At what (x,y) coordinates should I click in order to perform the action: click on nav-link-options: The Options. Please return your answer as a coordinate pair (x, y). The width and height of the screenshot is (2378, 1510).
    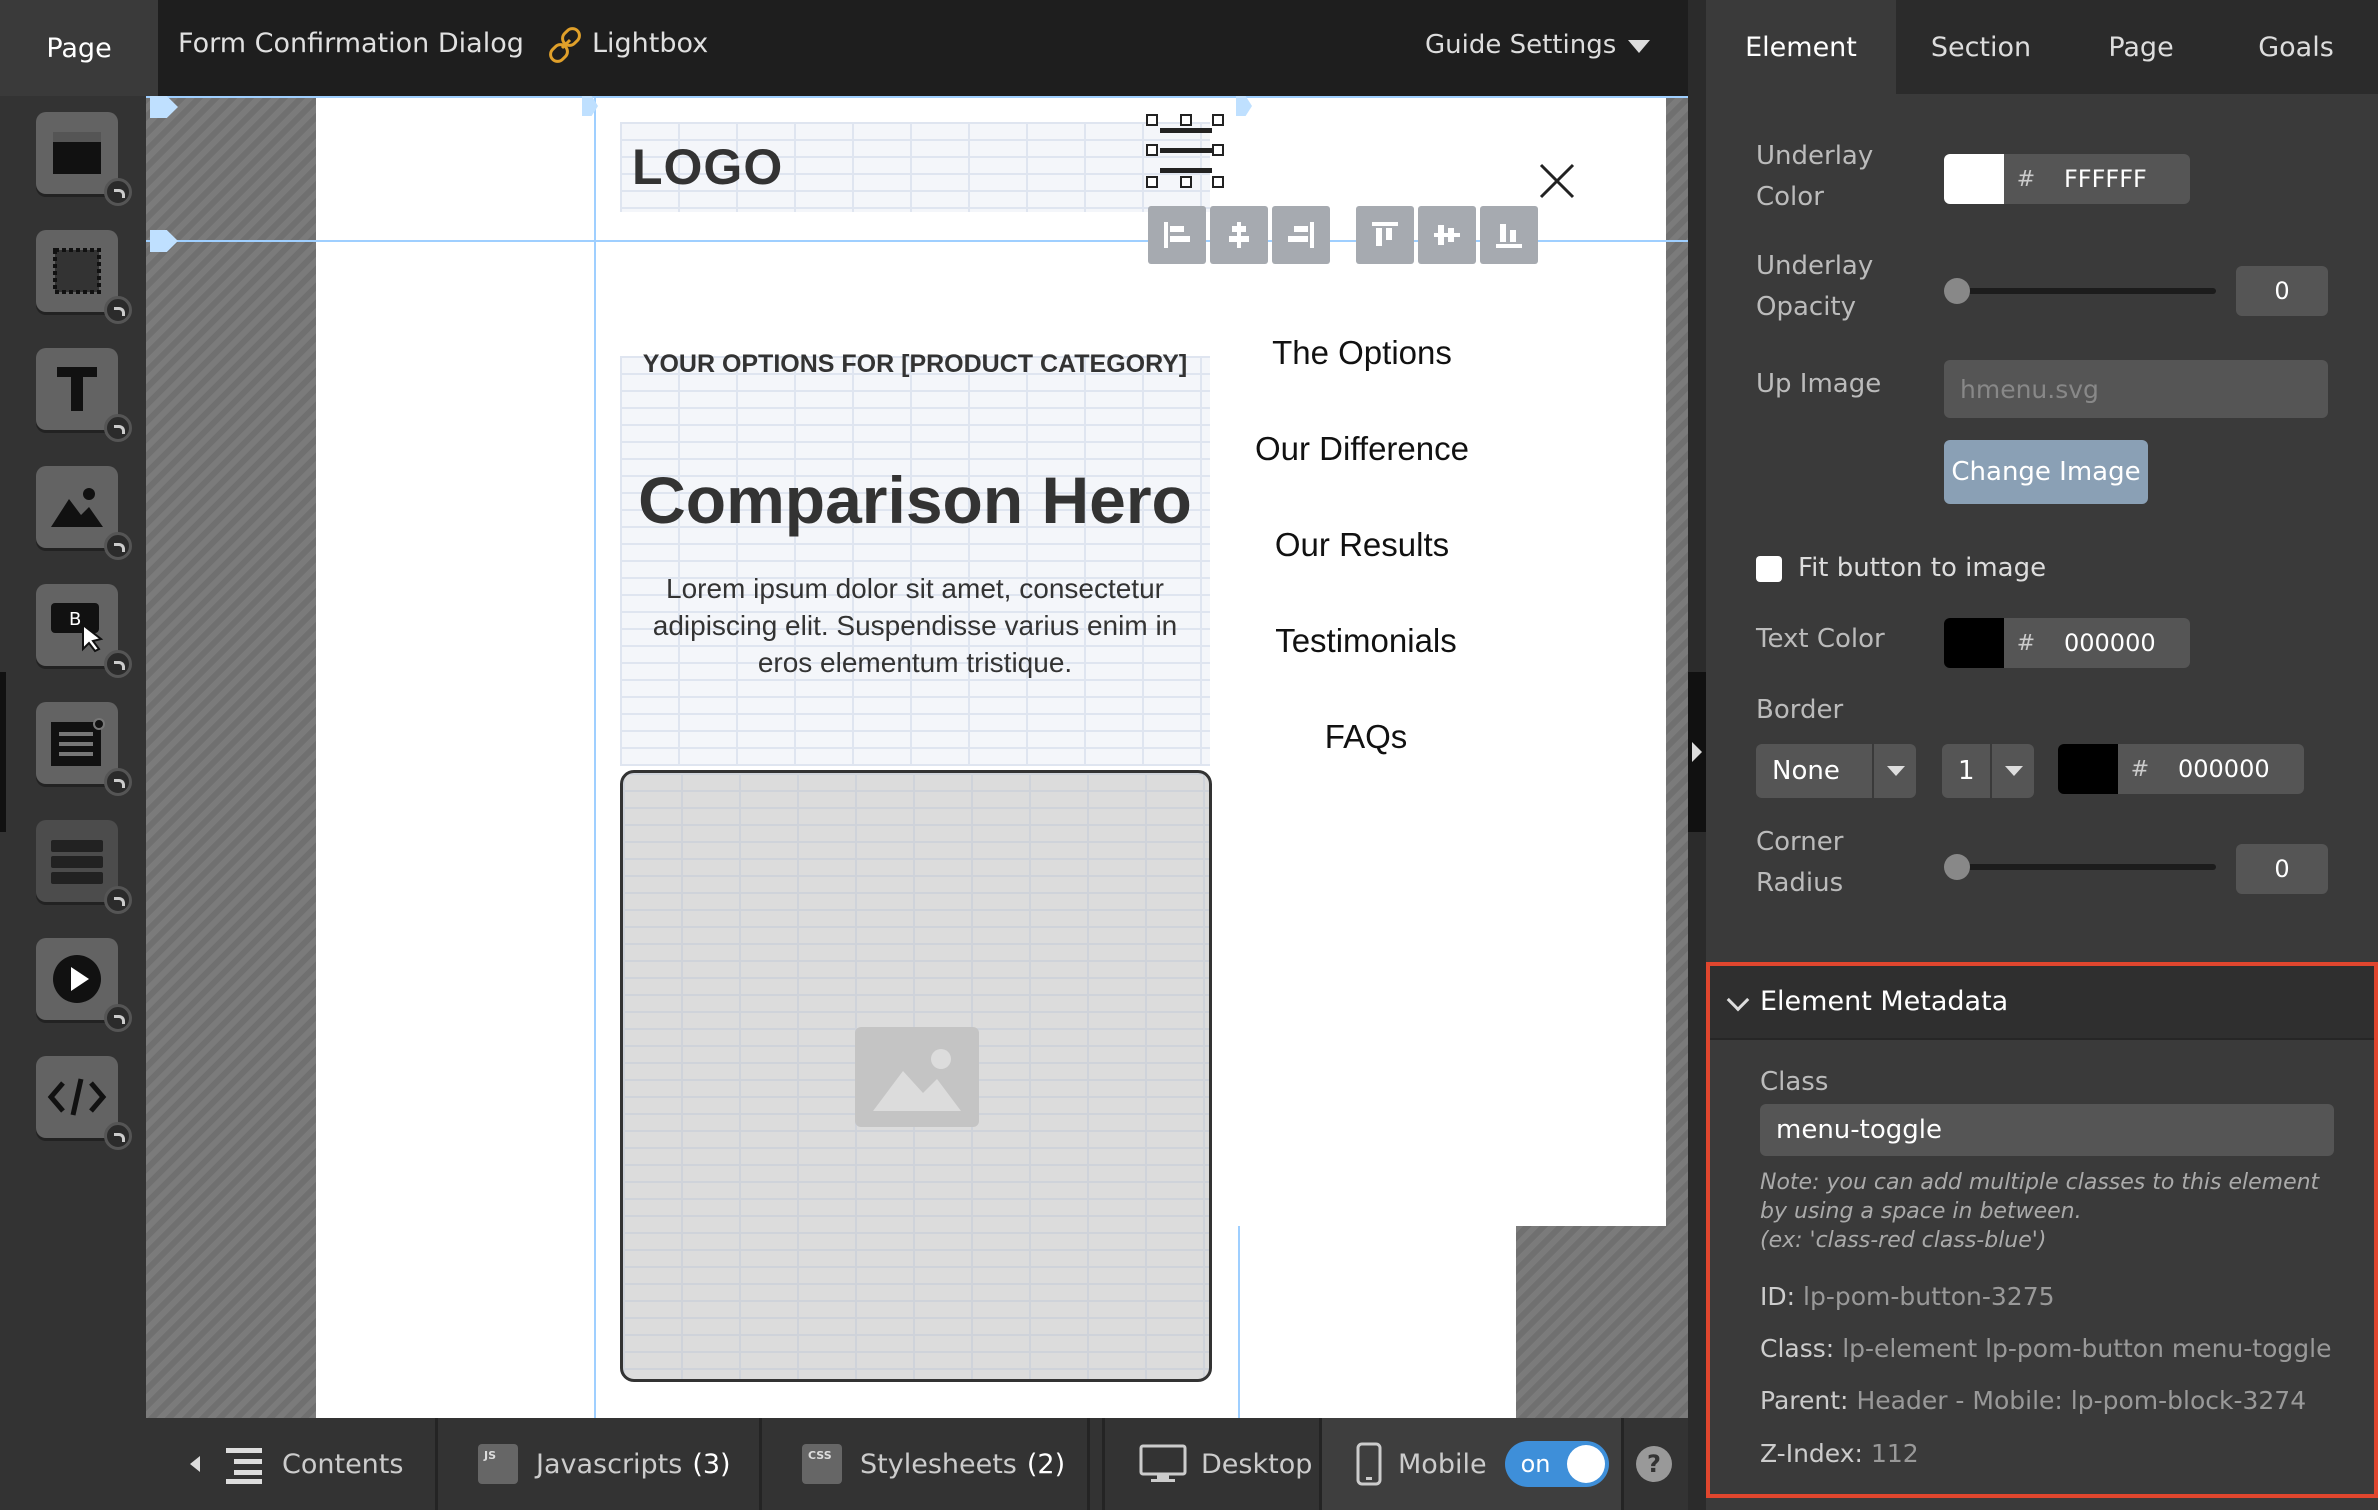
    Looking at the image, I should click on (1362, 353).